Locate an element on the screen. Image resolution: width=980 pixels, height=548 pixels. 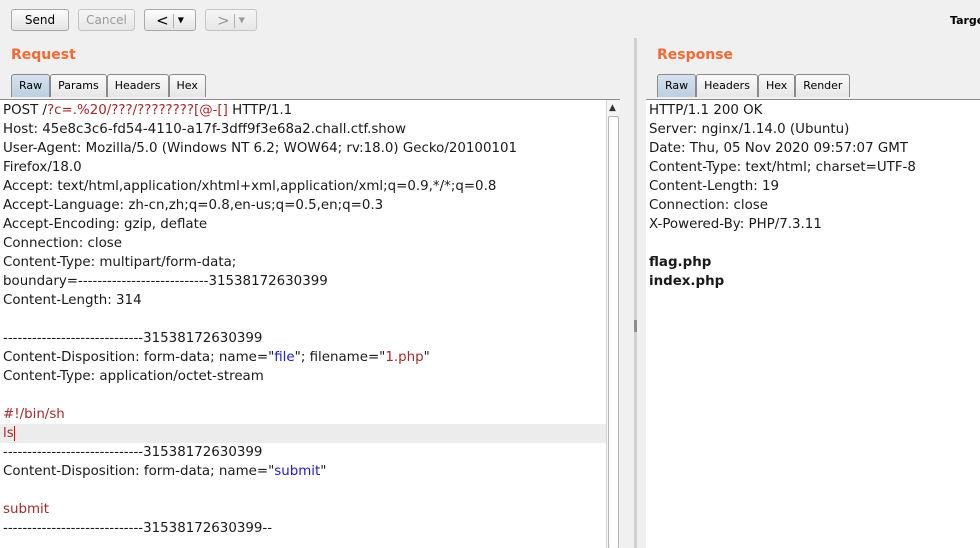
code-token: "; filename=" is located at coordinates (340, 357).